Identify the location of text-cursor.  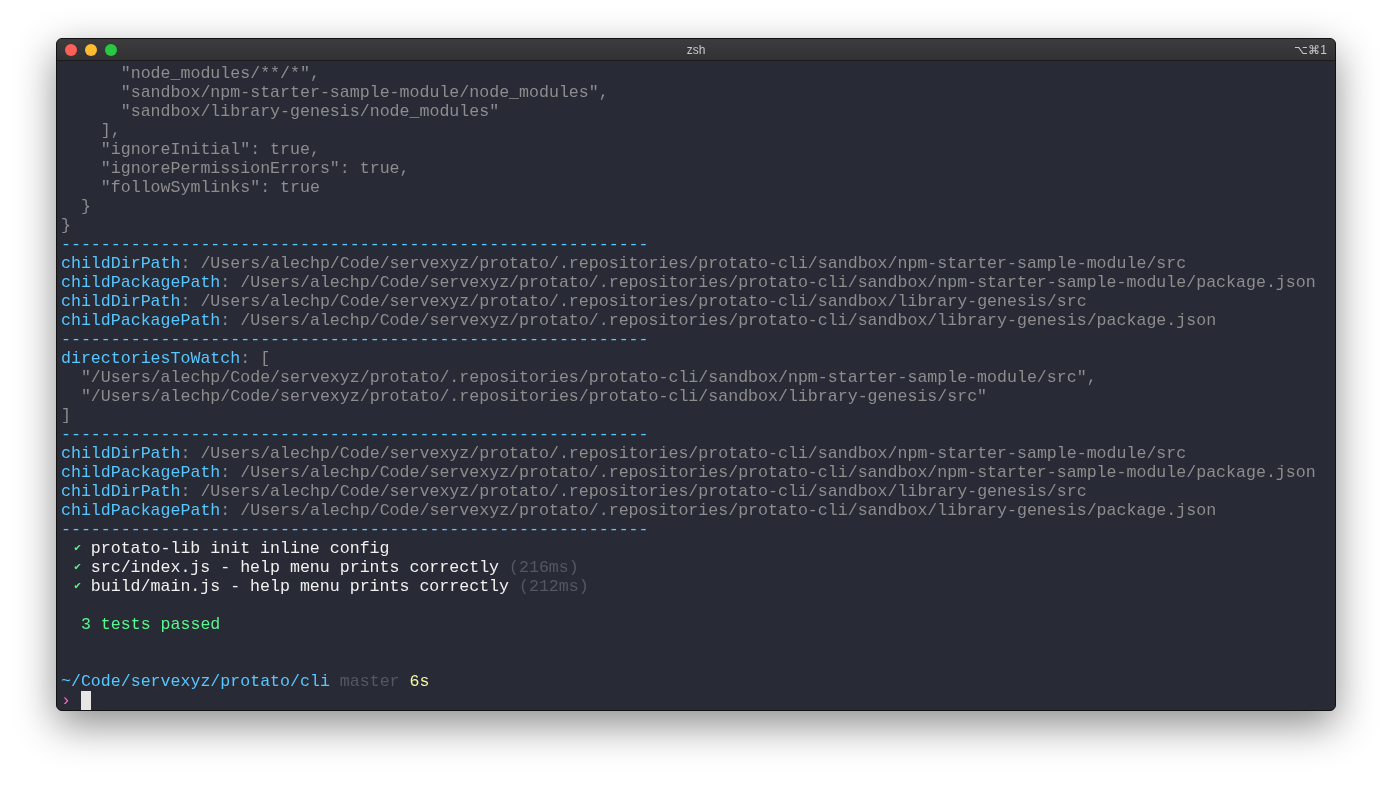
(85, 700).